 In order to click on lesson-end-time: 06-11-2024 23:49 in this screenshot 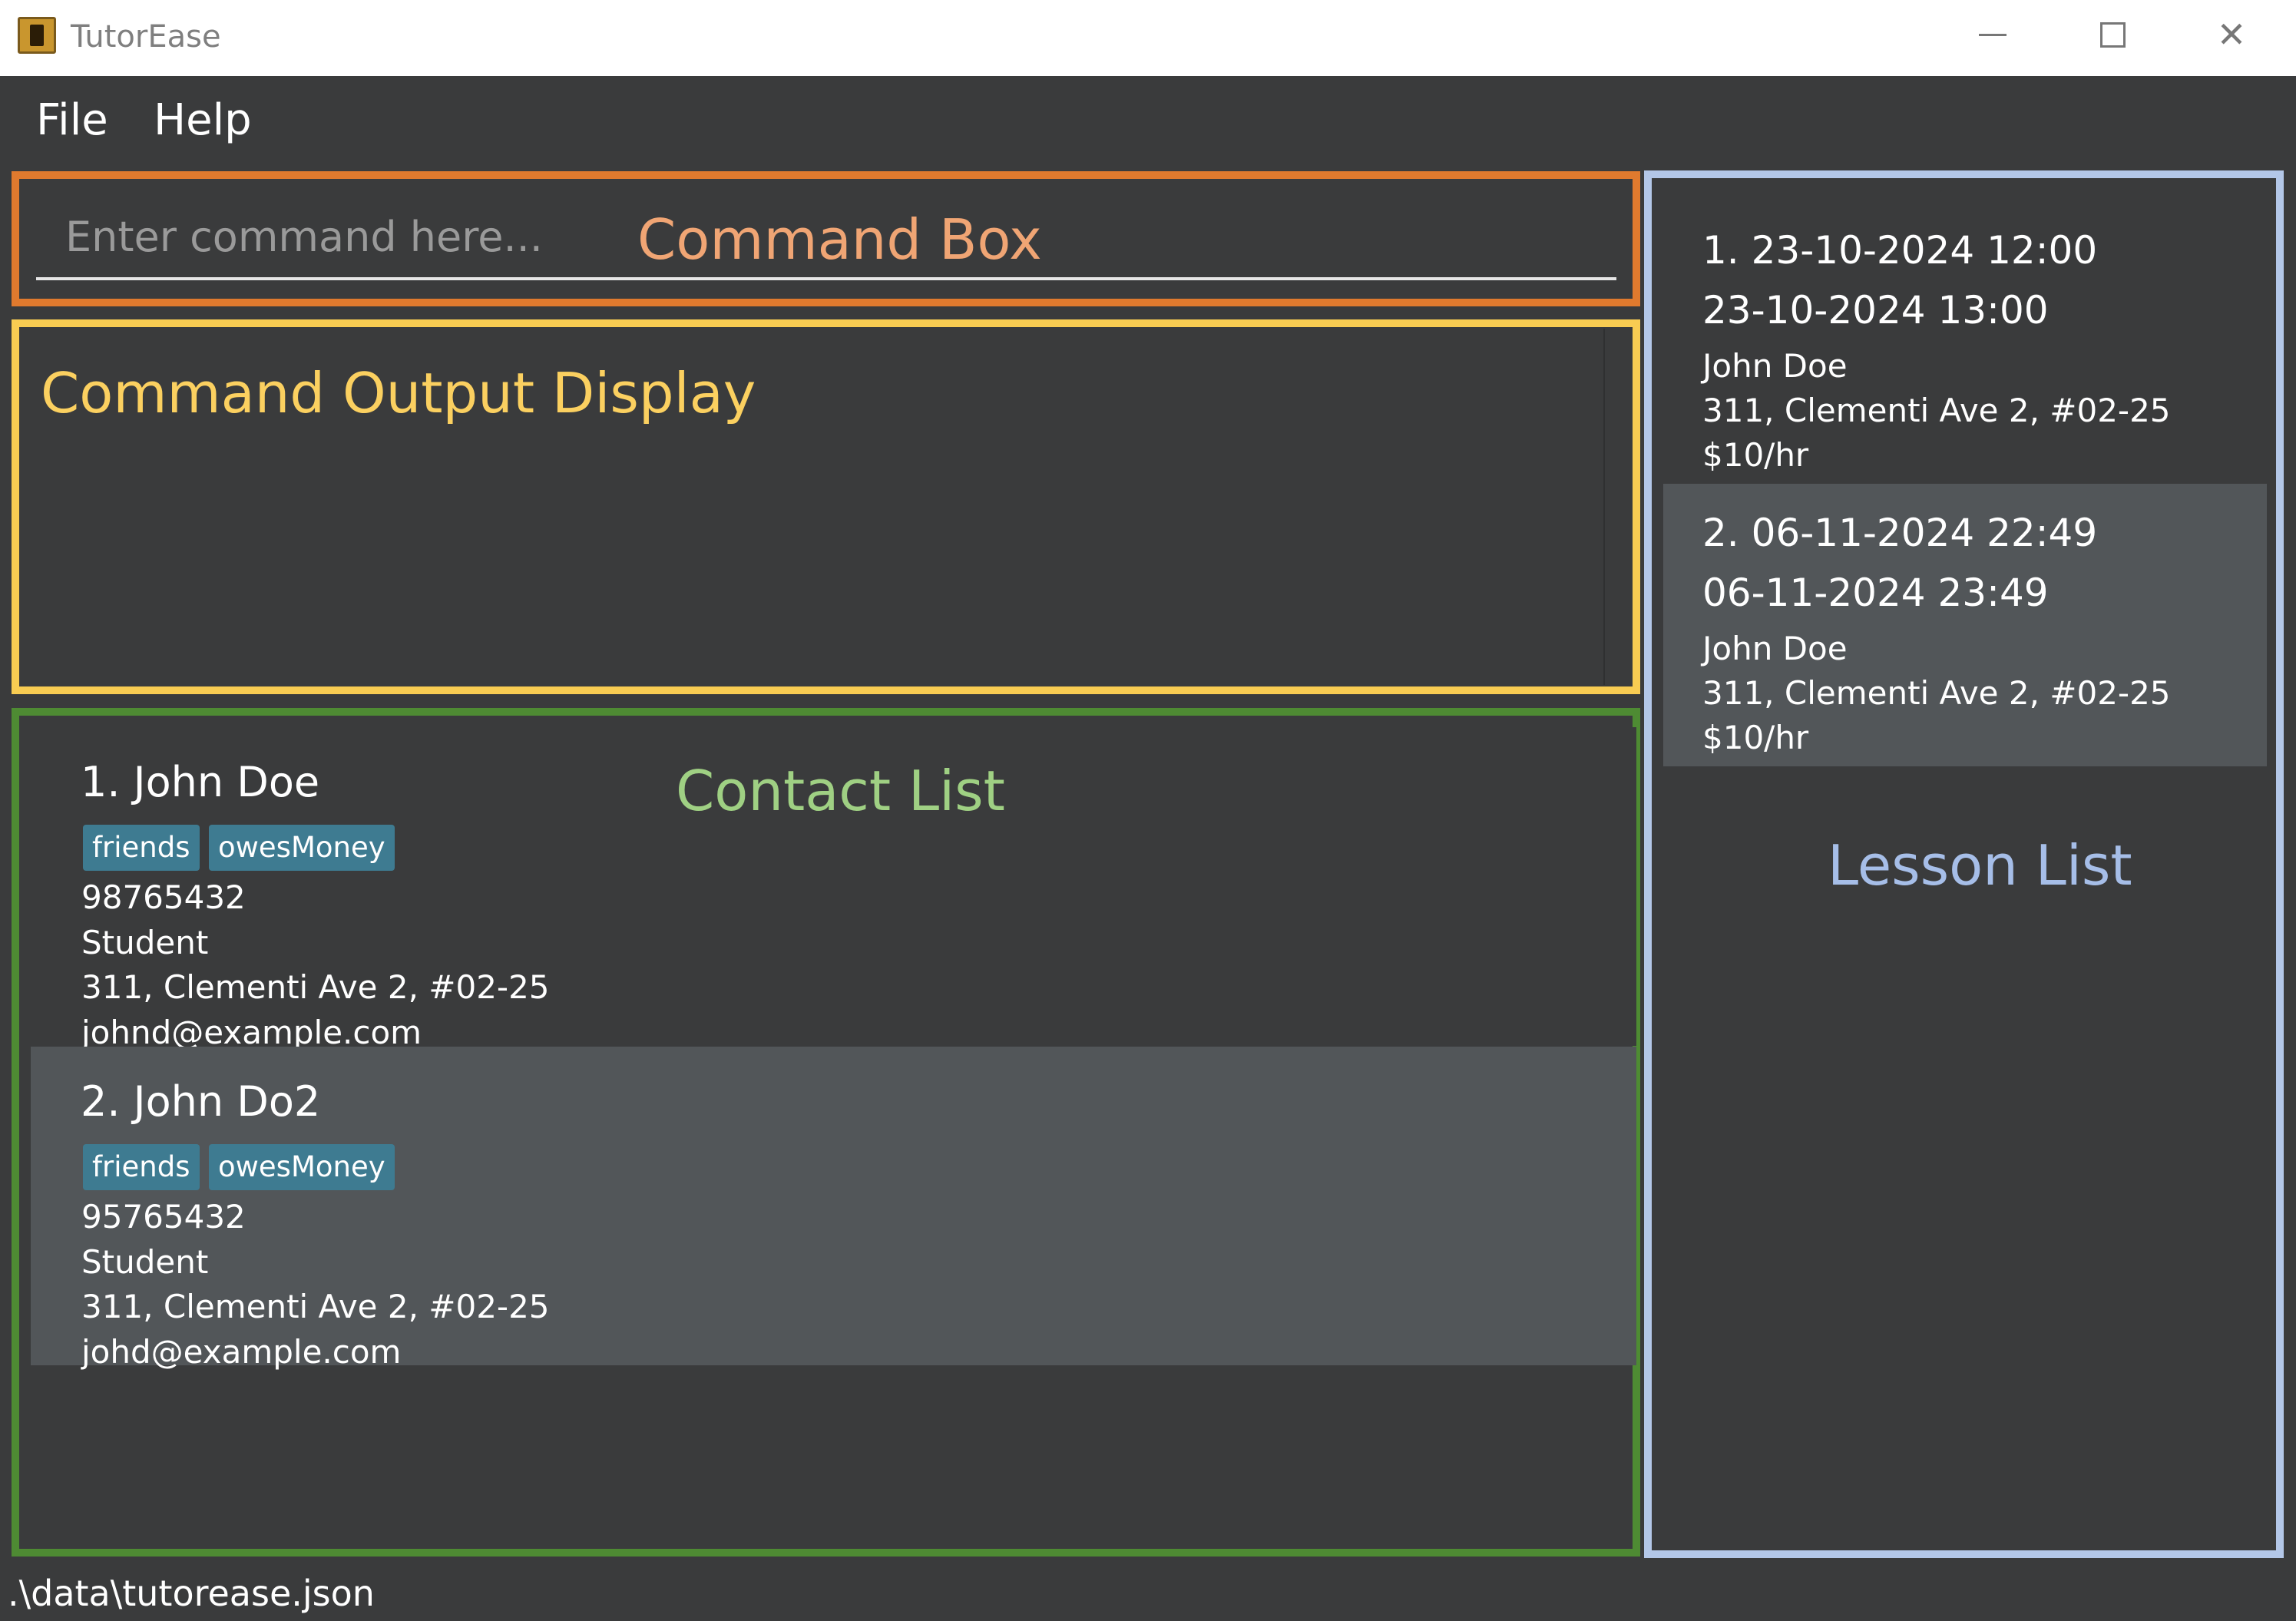, I will do `click(1875, 593)`.